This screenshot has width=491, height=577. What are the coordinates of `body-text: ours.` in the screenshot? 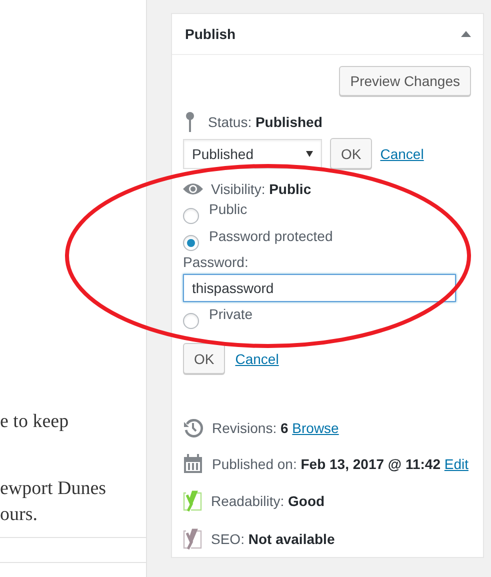 It's located at (19, 515).